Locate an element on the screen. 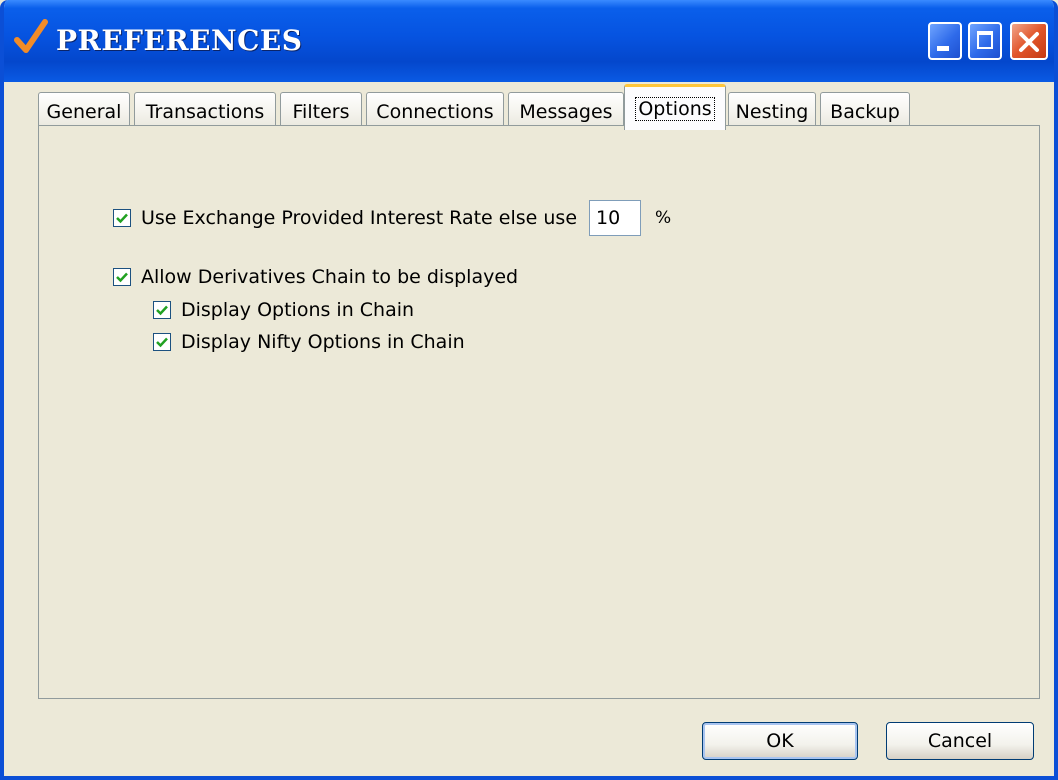 The width and height of the screenshot is (1058, 780). maximize-button is located at coordinates (985, 41).